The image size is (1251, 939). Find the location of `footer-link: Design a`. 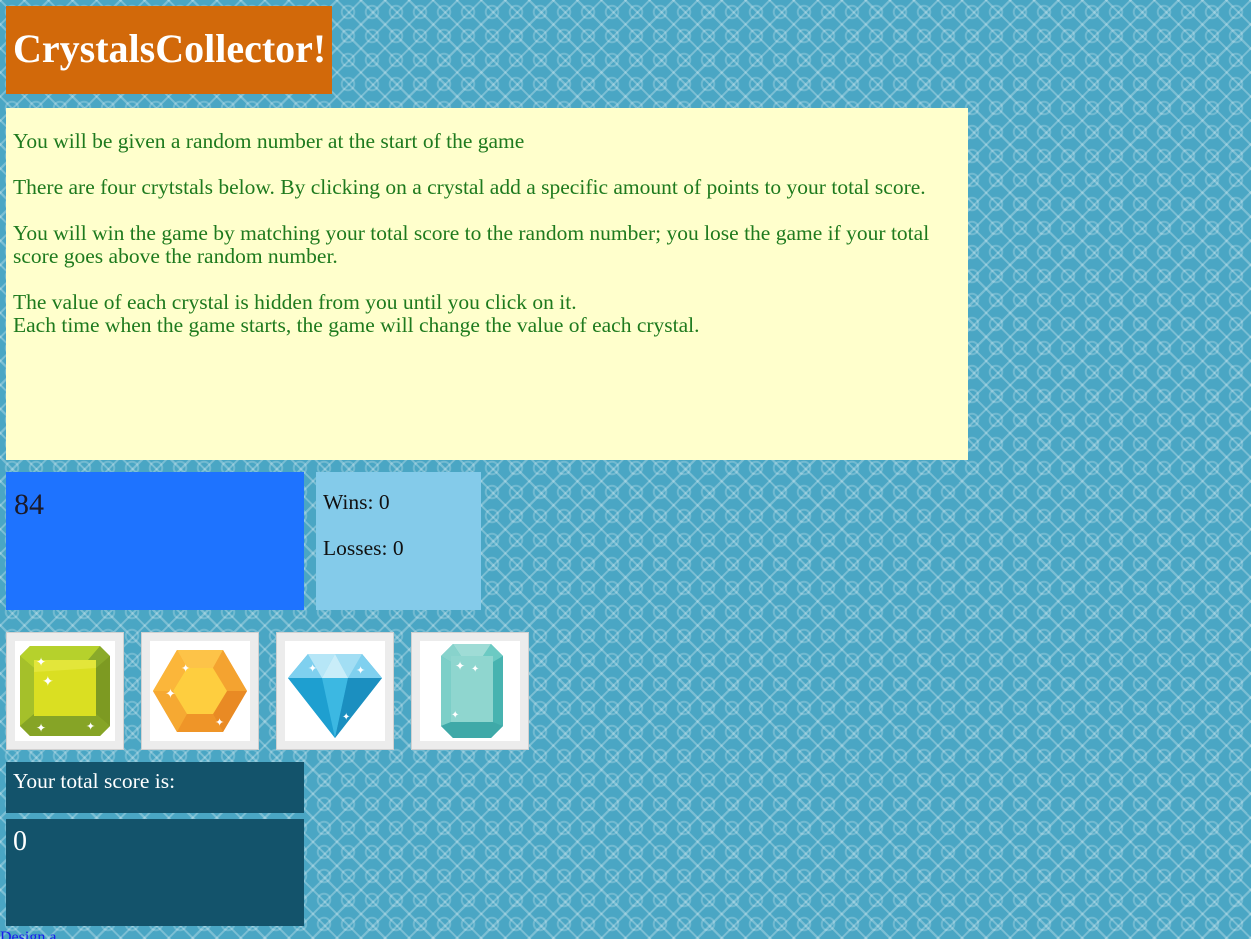

footer-link: Design a is located at coordinates (28, 934).